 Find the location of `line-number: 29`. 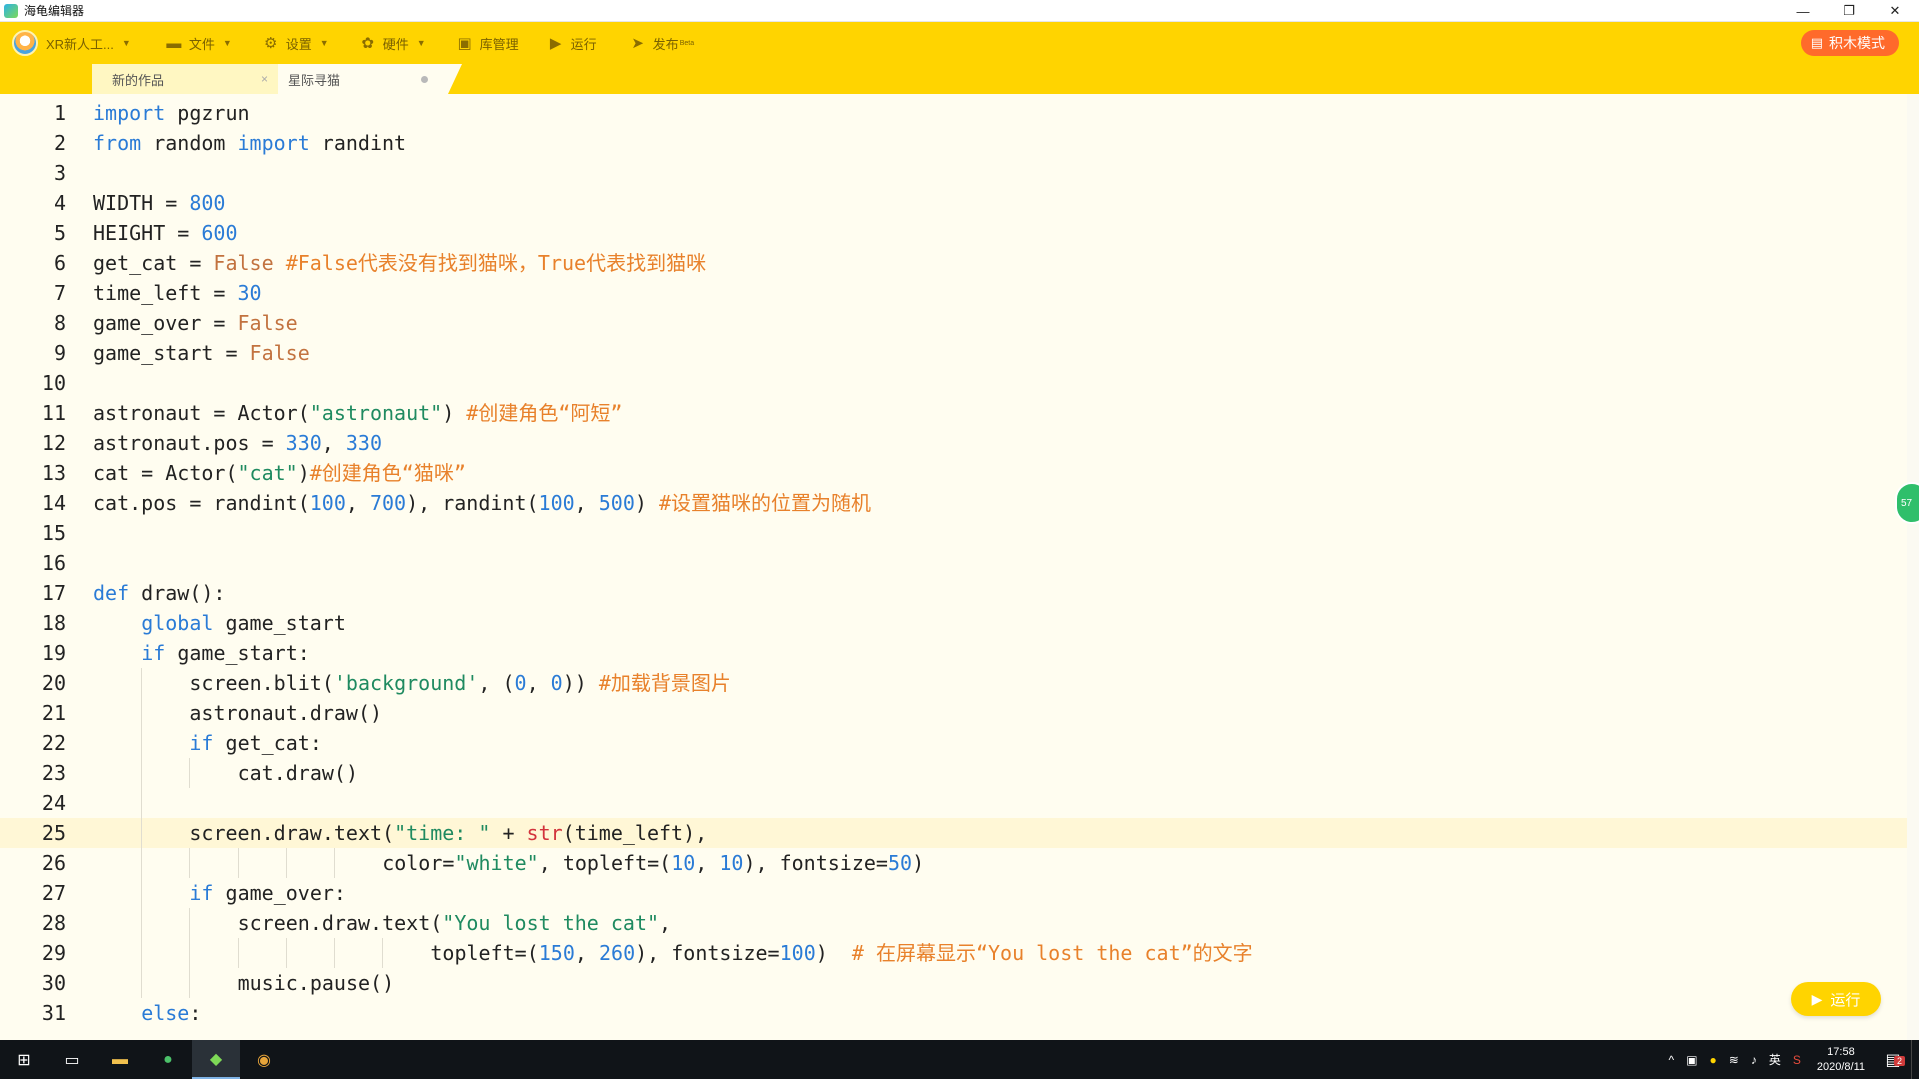

line-number: 29 is located at coordinates (53, 953).